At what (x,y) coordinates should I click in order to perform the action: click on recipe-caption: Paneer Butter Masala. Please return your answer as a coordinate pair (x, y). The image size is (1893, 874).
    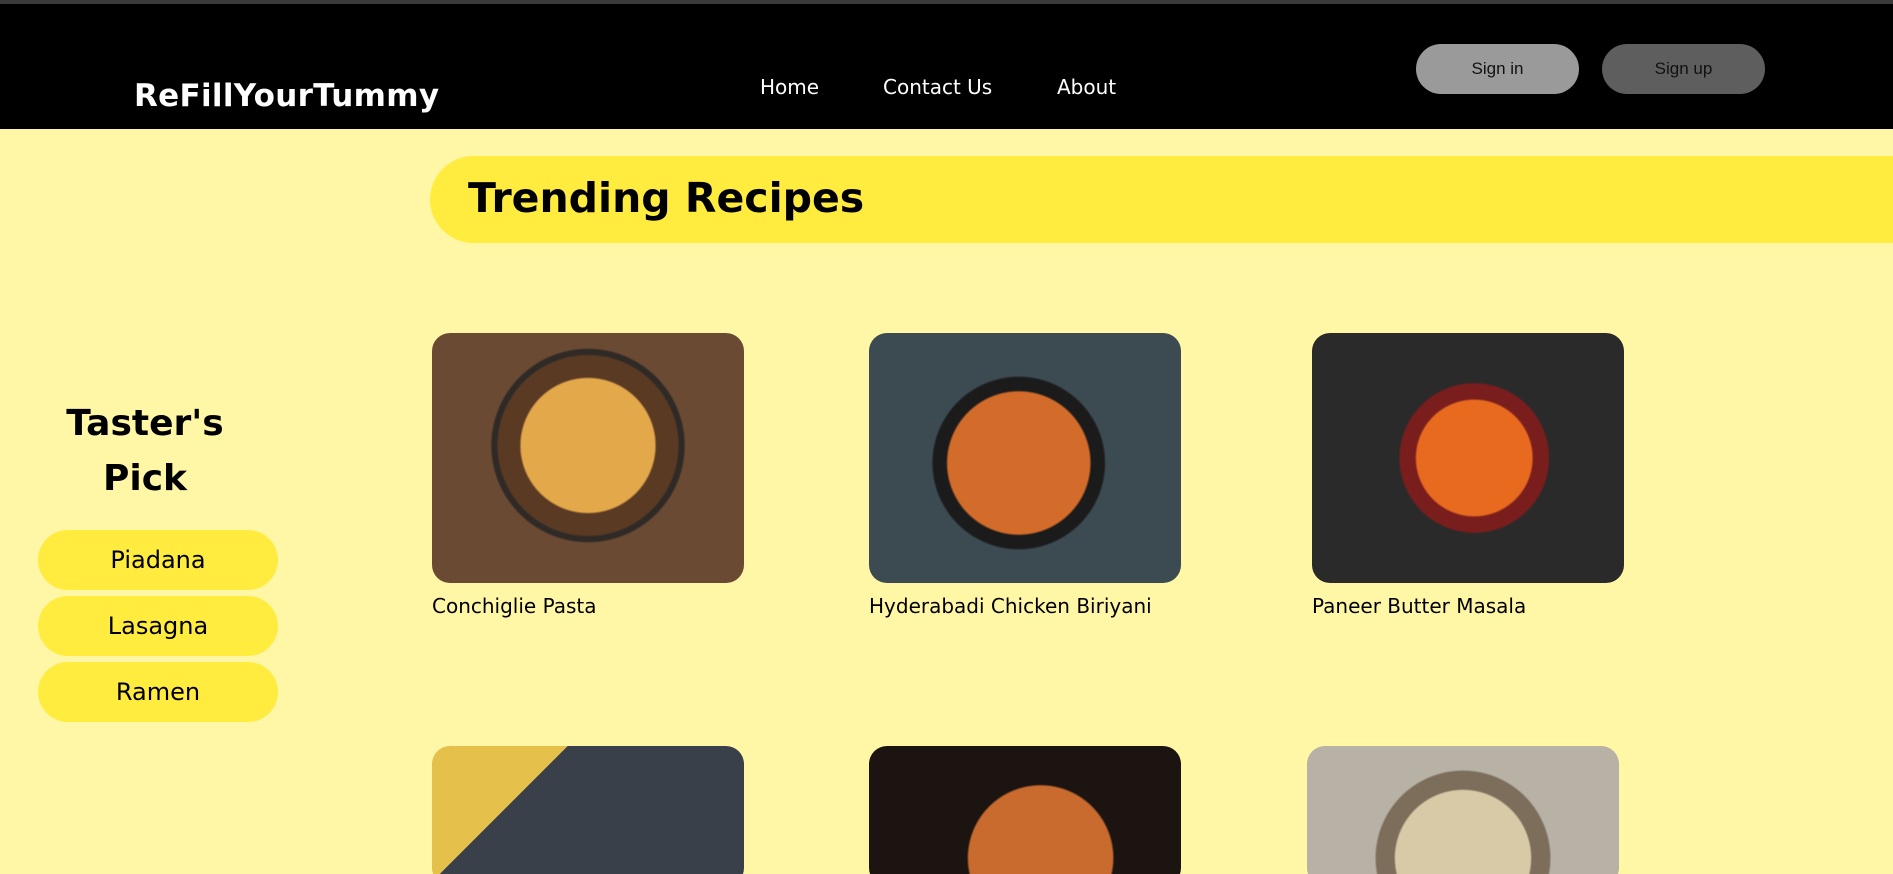
    Looking at the image, I should click on (1419, 606).